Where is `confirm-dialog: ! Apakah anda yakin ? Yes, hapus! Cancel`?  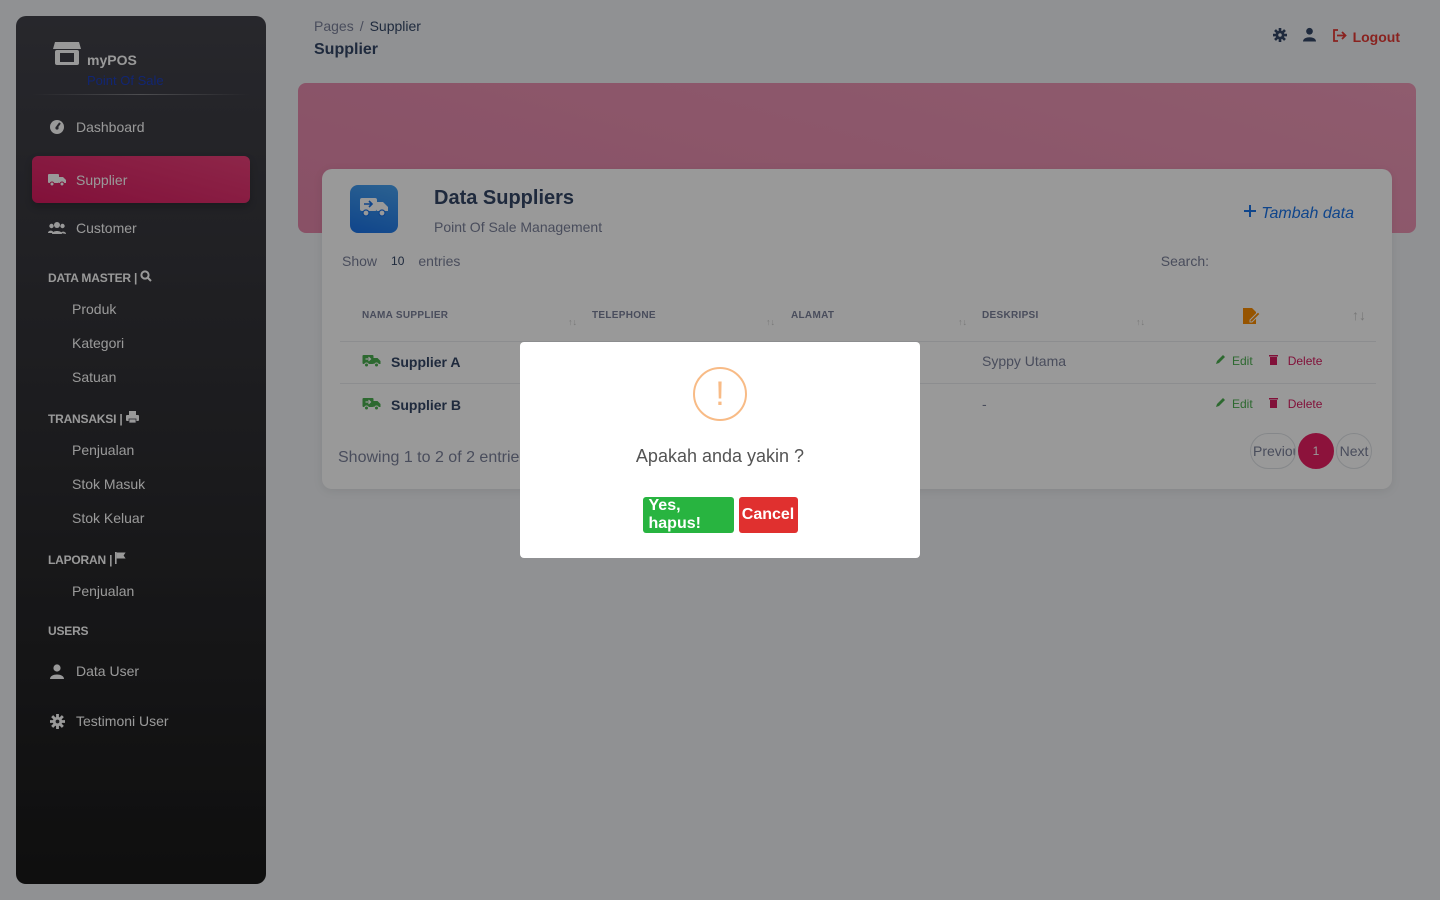 confirm-dialog: ! Apakah anda yakin ? Yes, hapus! Cancel is located at coordinates (720, 450).